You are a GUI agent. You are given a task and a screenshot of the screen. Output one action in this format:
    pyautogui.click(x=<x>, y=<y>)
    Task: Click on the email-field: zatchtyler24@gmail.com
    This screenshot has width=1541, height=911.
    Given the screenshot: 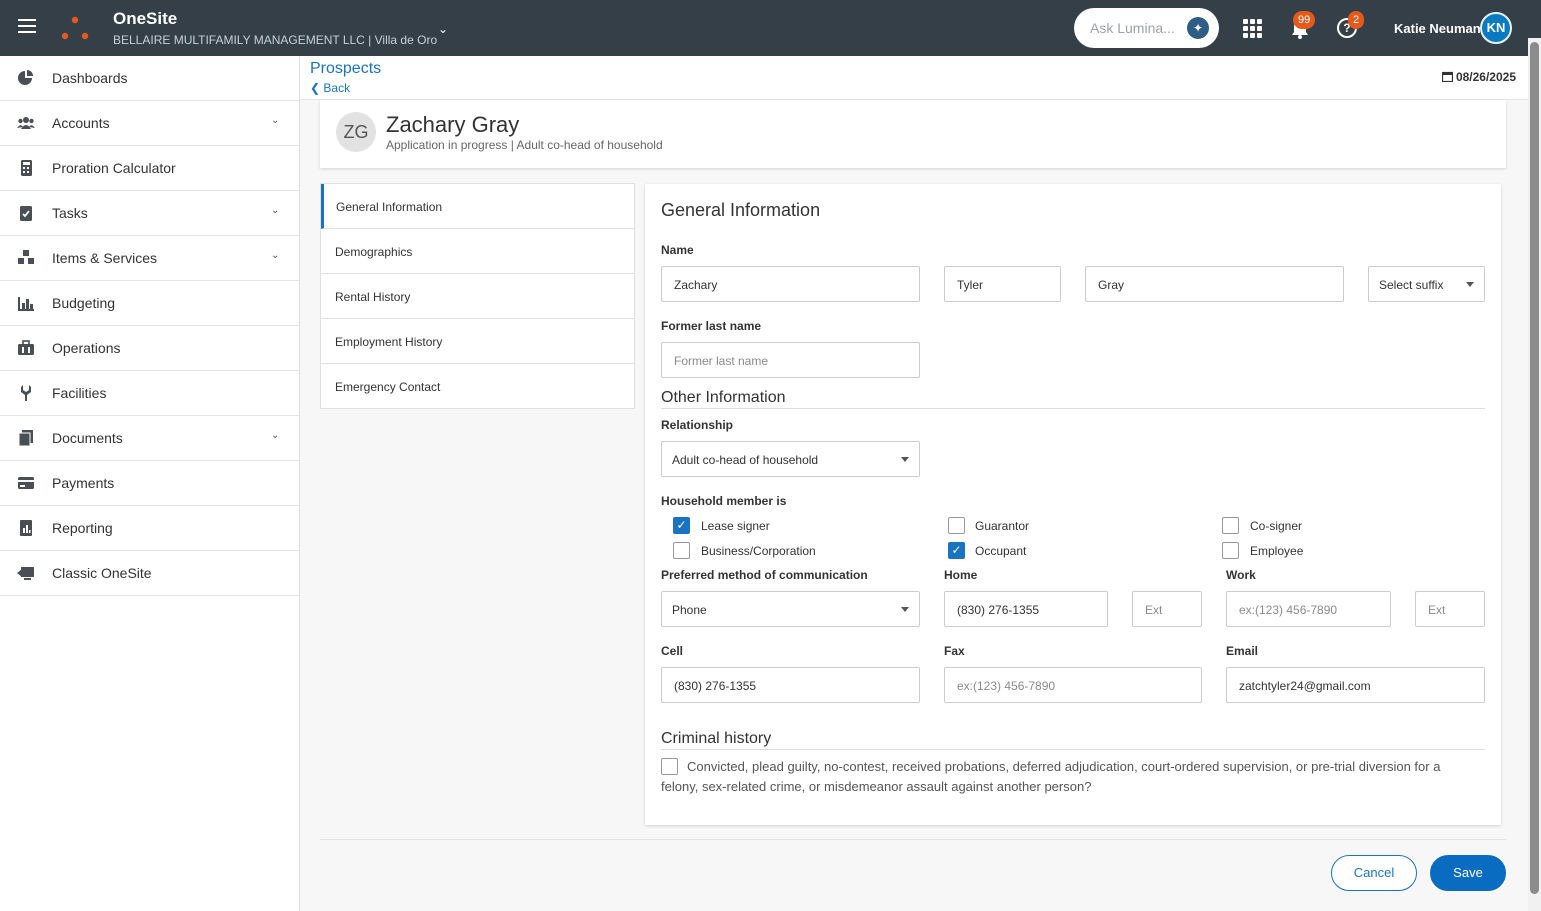 What is the action you would take?
    pyautogui.click(x=1355, y=685)
    